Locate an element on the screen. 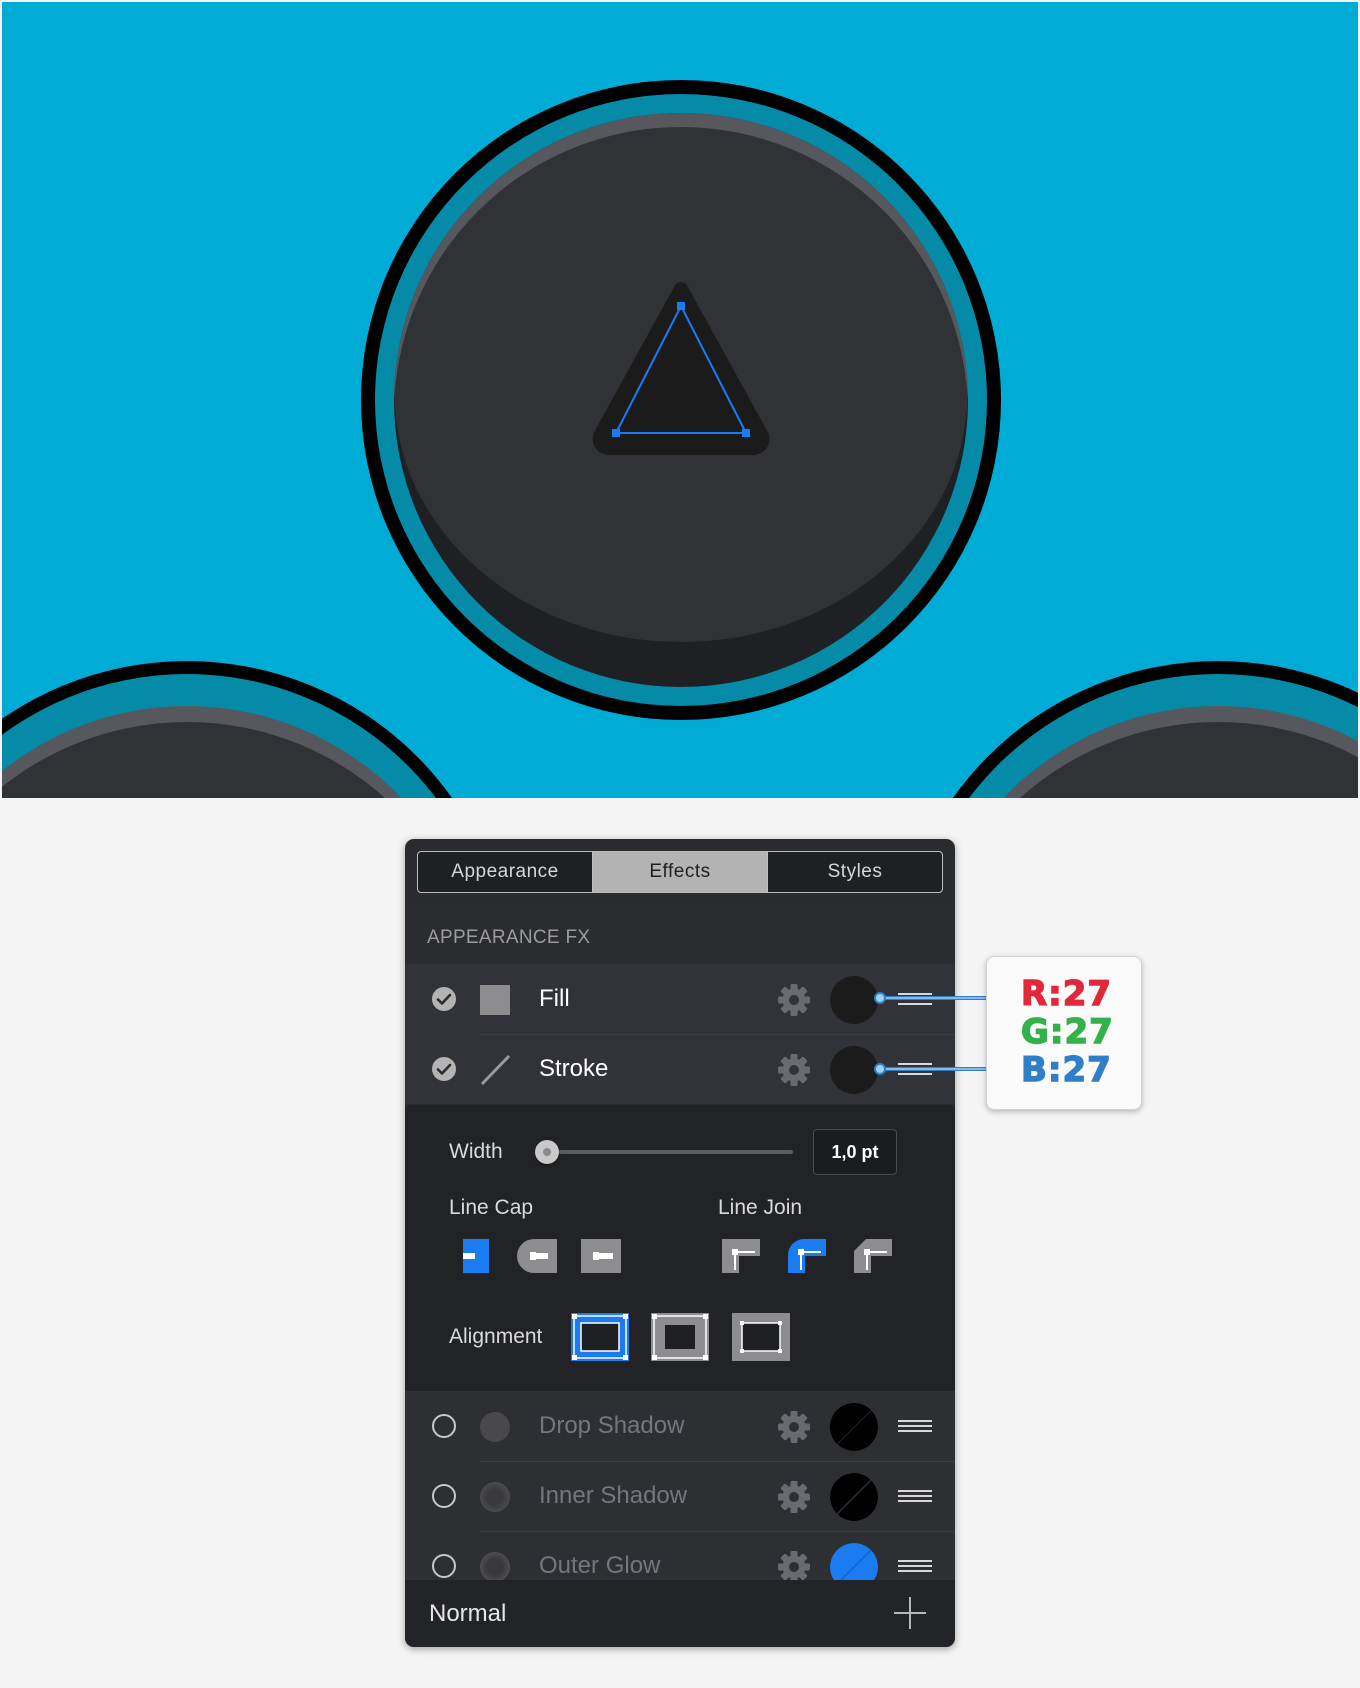 This screenshot has height=1688, width=1360. fx-row-inner-shadow: Inner Shadow is located at coordinates (680, 1496).